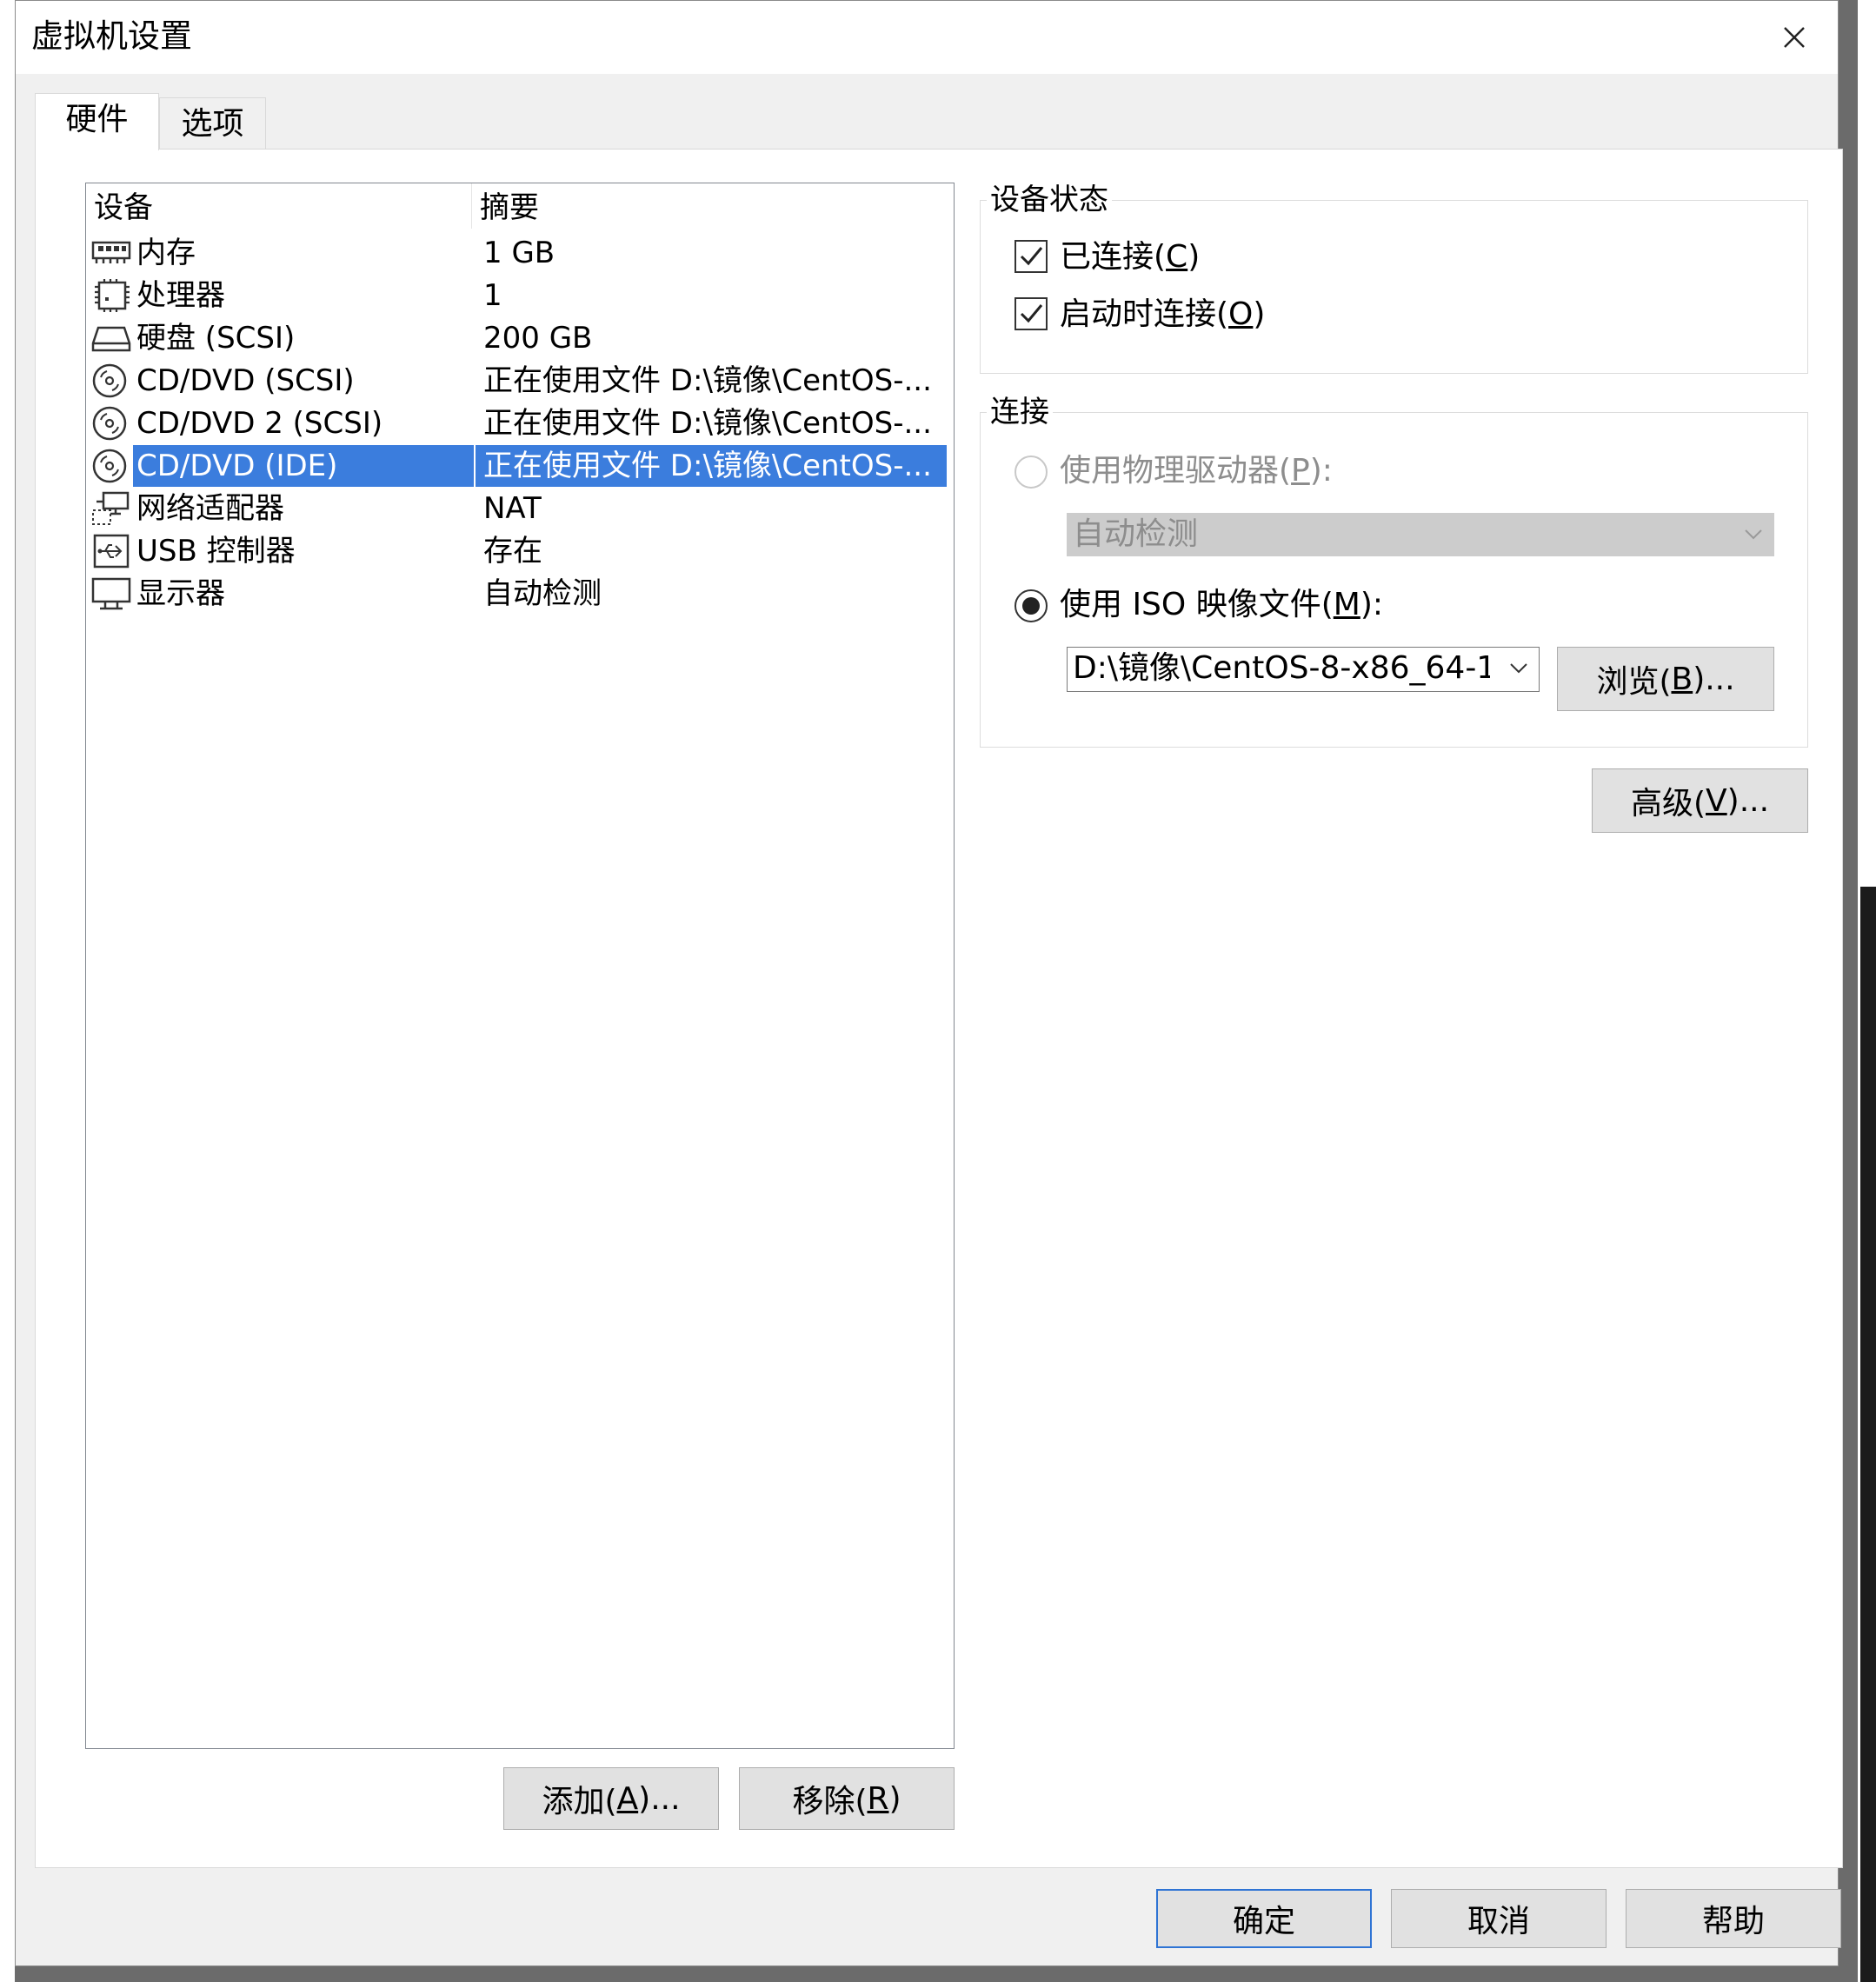 The height and width of the screenshot is (1982, 1876). I want to click on processor-icon, so click(113, 295).